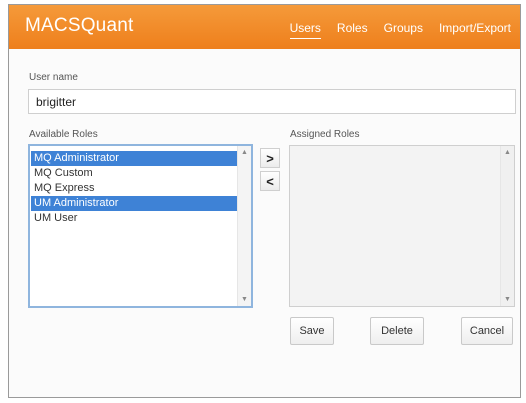 The image size is (526, 403). Describe the element at coordinates (134, 173) in the screenshot. I see `role-item-mq-custom: MQ Custom` at that location.